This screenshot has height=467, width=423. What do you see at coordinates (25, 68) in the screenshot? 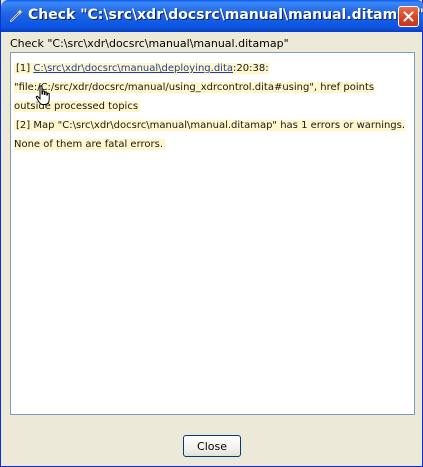
I see `message-prefix: [1]` at bounding box center [25, 68].